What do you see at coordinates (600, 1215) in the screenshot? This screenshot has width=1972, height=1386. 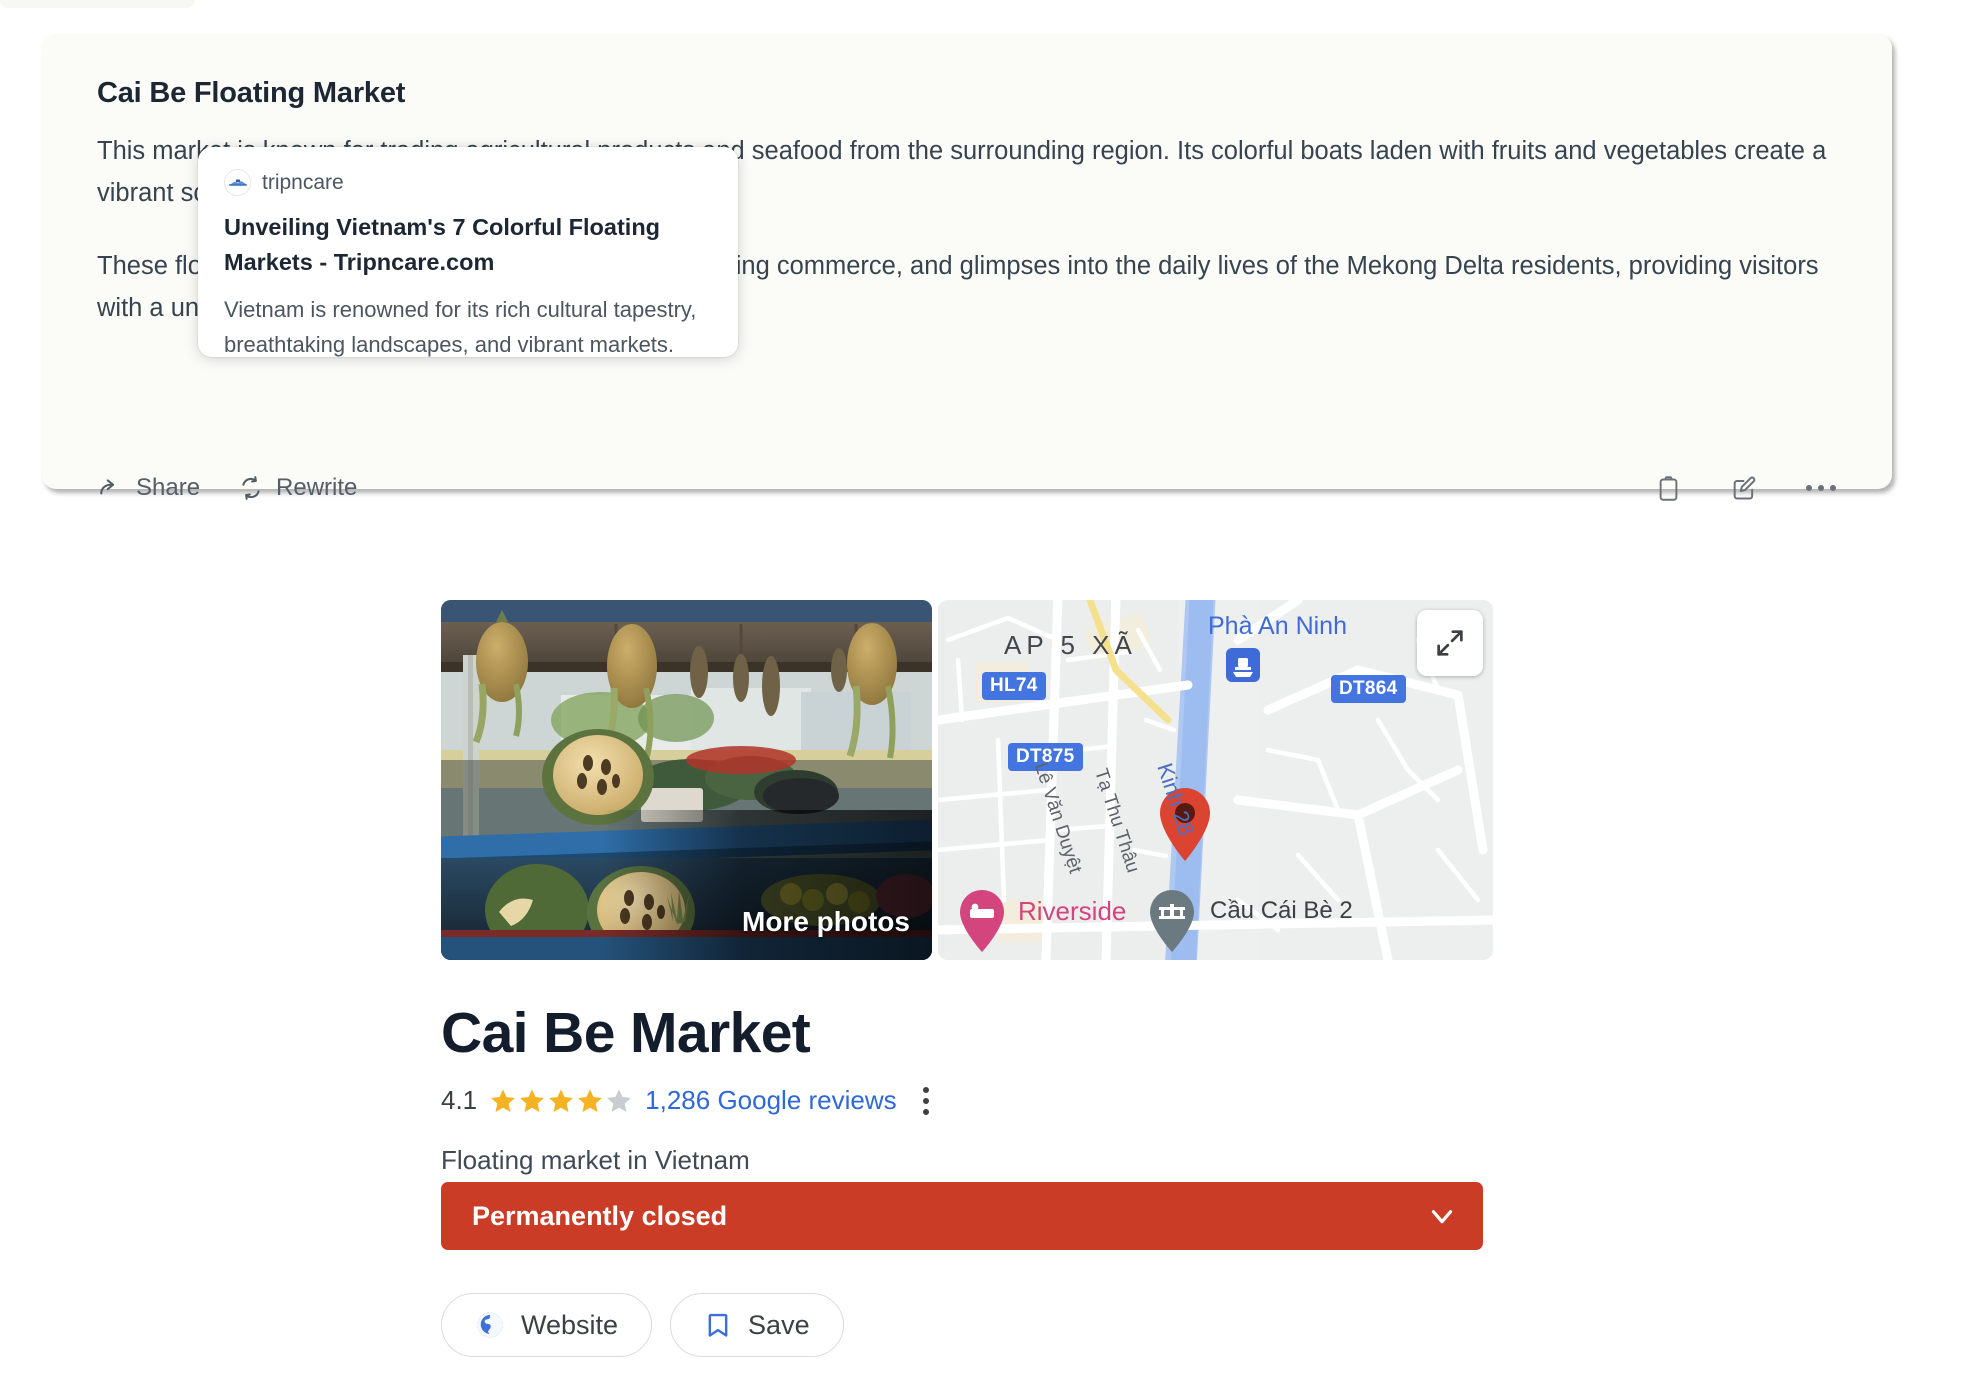 I see `status-badge: Permanently closed` at bounding box center [600, 1215].